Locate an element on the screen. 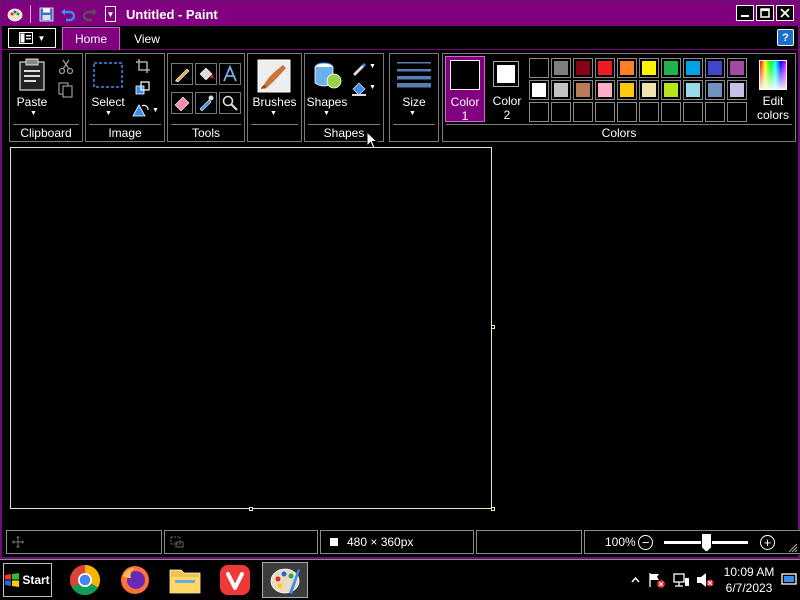 The width and height of the screenshot is (800, 600). volume-tray is located at coordinates (705, 580).